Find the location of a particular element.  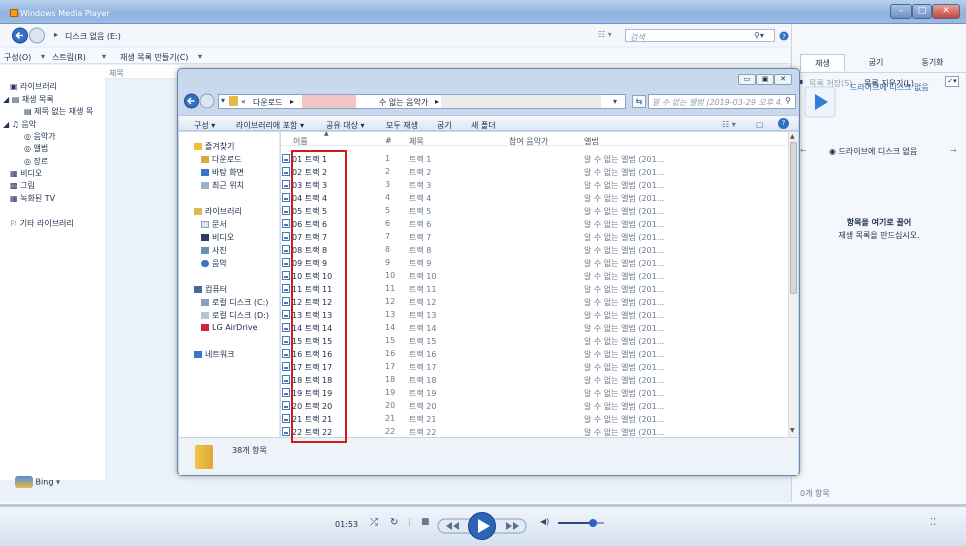

explorer-search-icon: ⚲ is located at coordinates (788, 100).